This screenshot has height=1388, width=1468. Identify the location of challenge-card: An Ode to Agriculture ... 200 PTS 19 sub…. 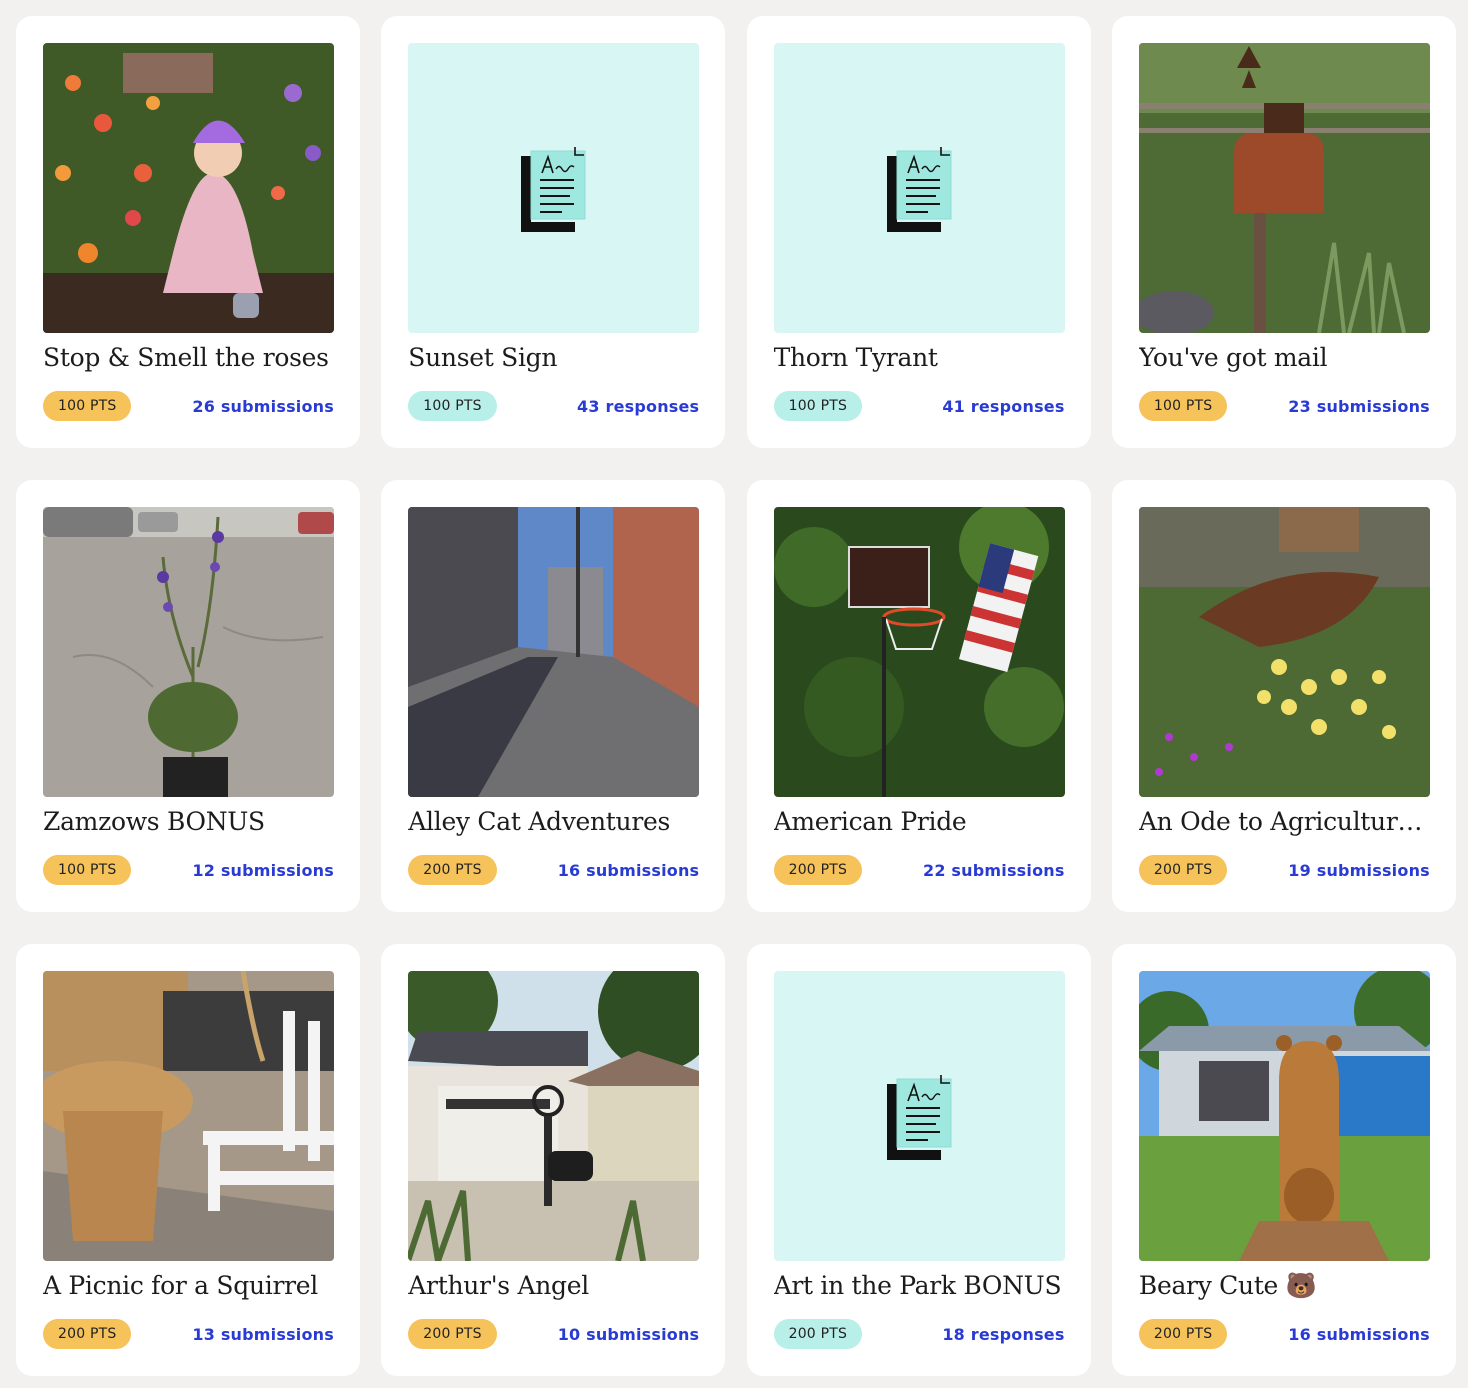
(1283, 696).